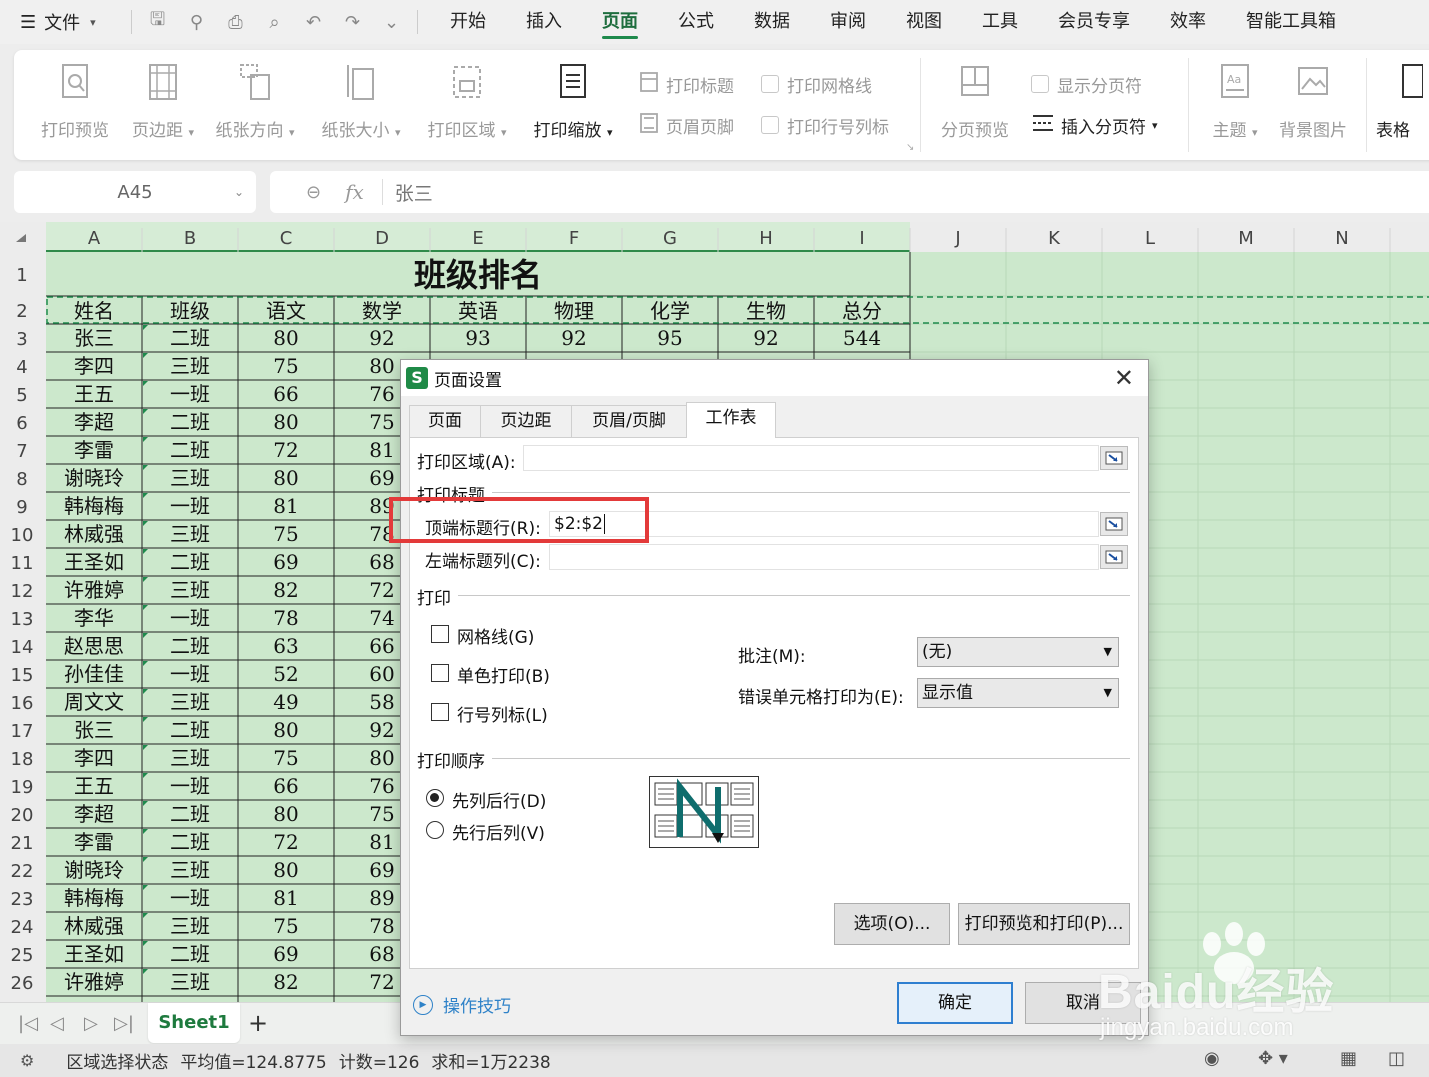 The width and height of the screenshot is (1429, 1077). Describe the element at coordinates (285, 646) in the screenshot. I see `table-cell: 63` at that location.